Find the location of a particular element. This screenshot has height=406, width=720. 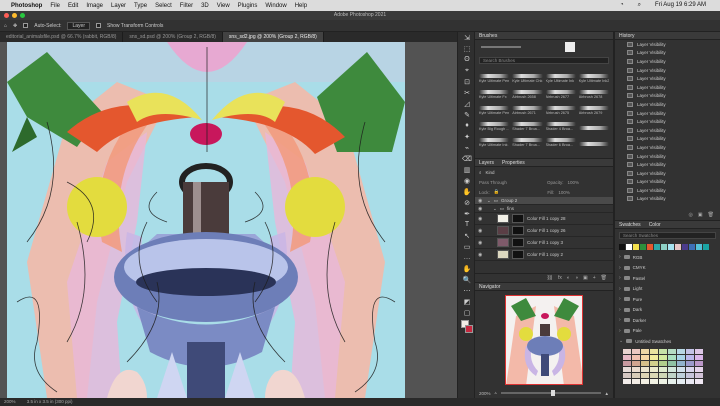

navigator-zoom-slider is located at coordinates (550, 393).